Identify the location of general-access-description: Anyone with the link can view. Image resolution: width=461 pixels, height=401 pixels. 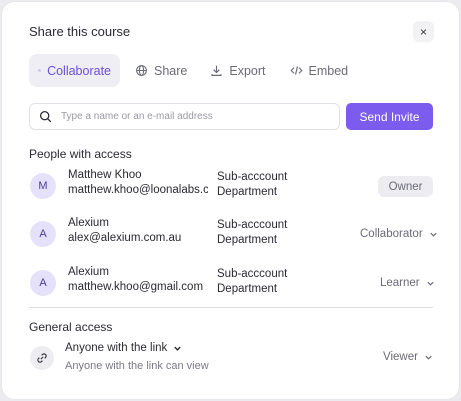
(137, 366).